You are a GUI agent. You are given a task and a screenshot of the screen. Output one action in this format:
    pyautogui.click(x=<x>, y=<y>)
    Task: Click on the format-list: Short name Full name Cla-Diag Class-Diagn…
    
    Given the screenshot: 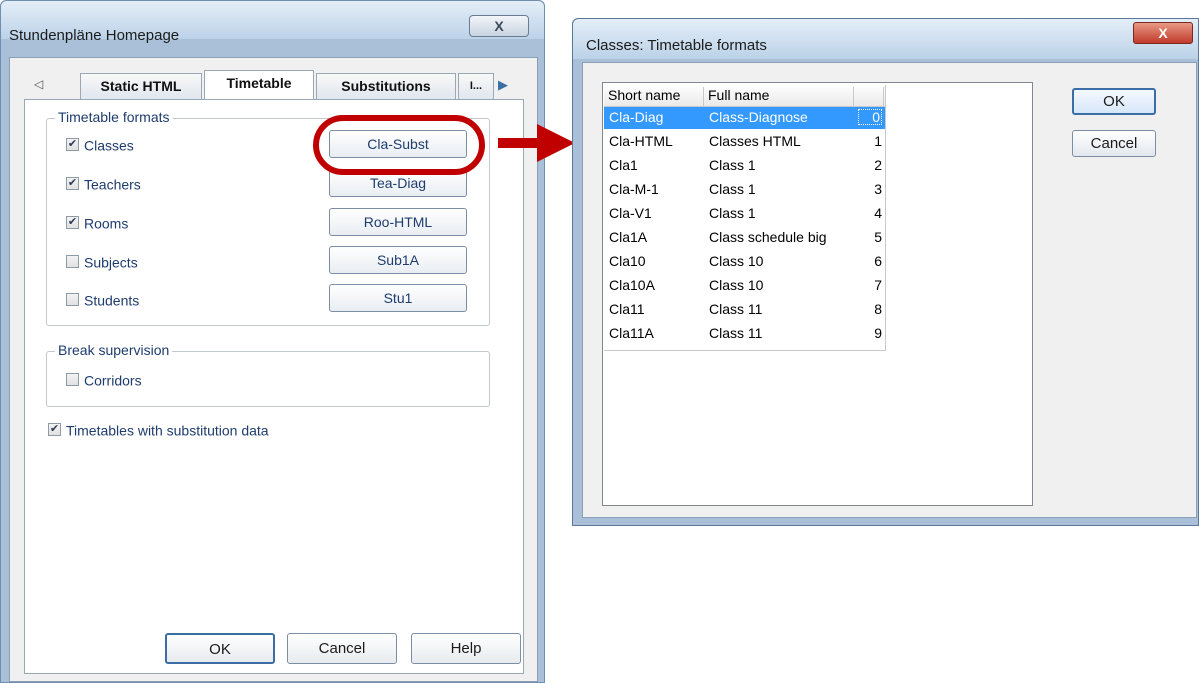 What is the action you would take?
    pyautogui.click(x=745, y=219)
    